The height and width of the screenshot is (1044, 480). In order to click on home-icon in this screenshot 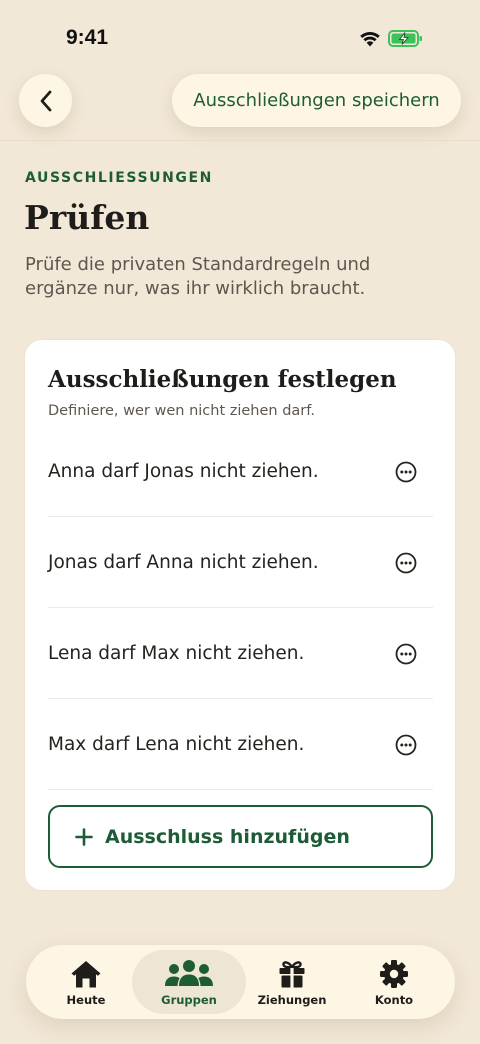, I will do `click(86, 974)`.